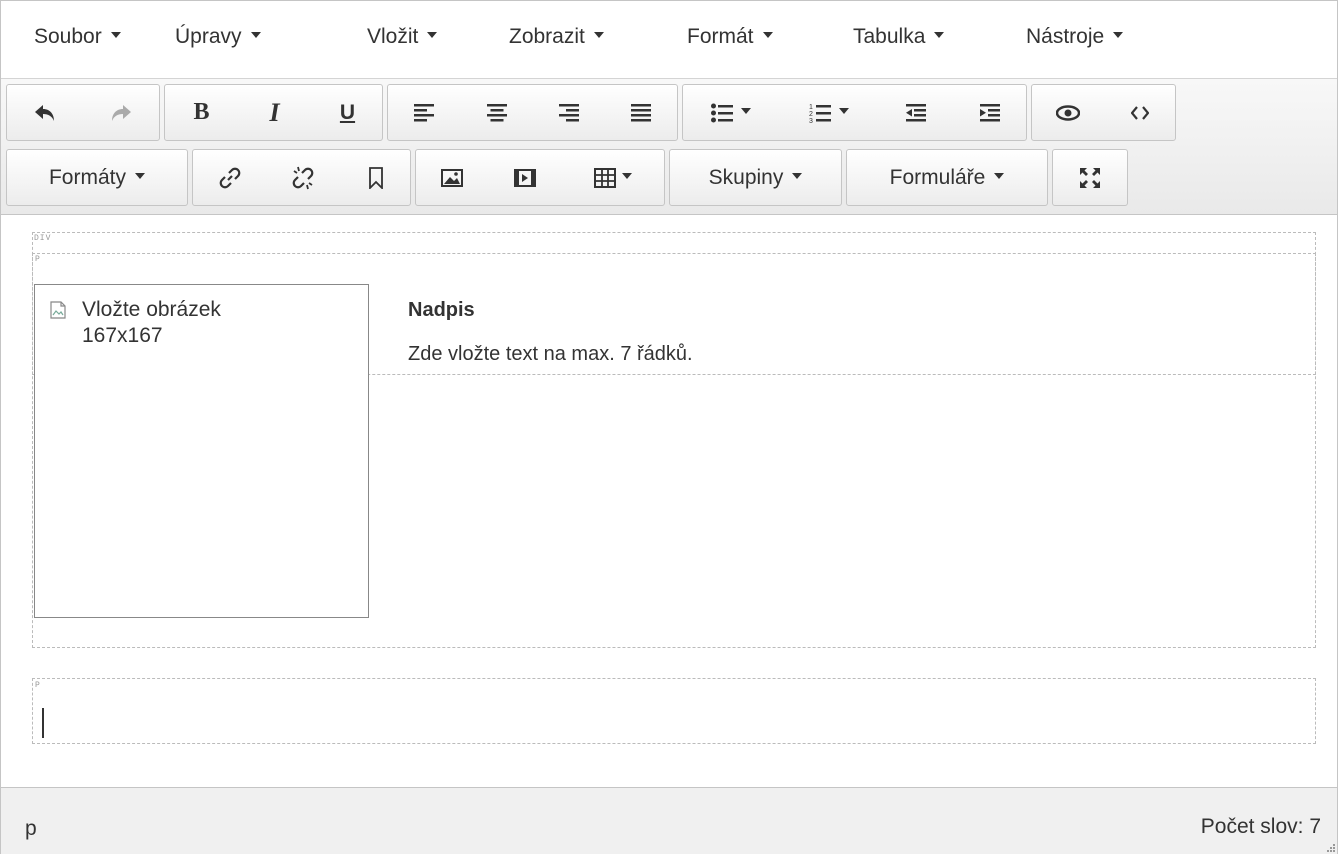 The height and width of the screenshot is (854, 1338). I want to click on alignment-group, so click(532, 112).